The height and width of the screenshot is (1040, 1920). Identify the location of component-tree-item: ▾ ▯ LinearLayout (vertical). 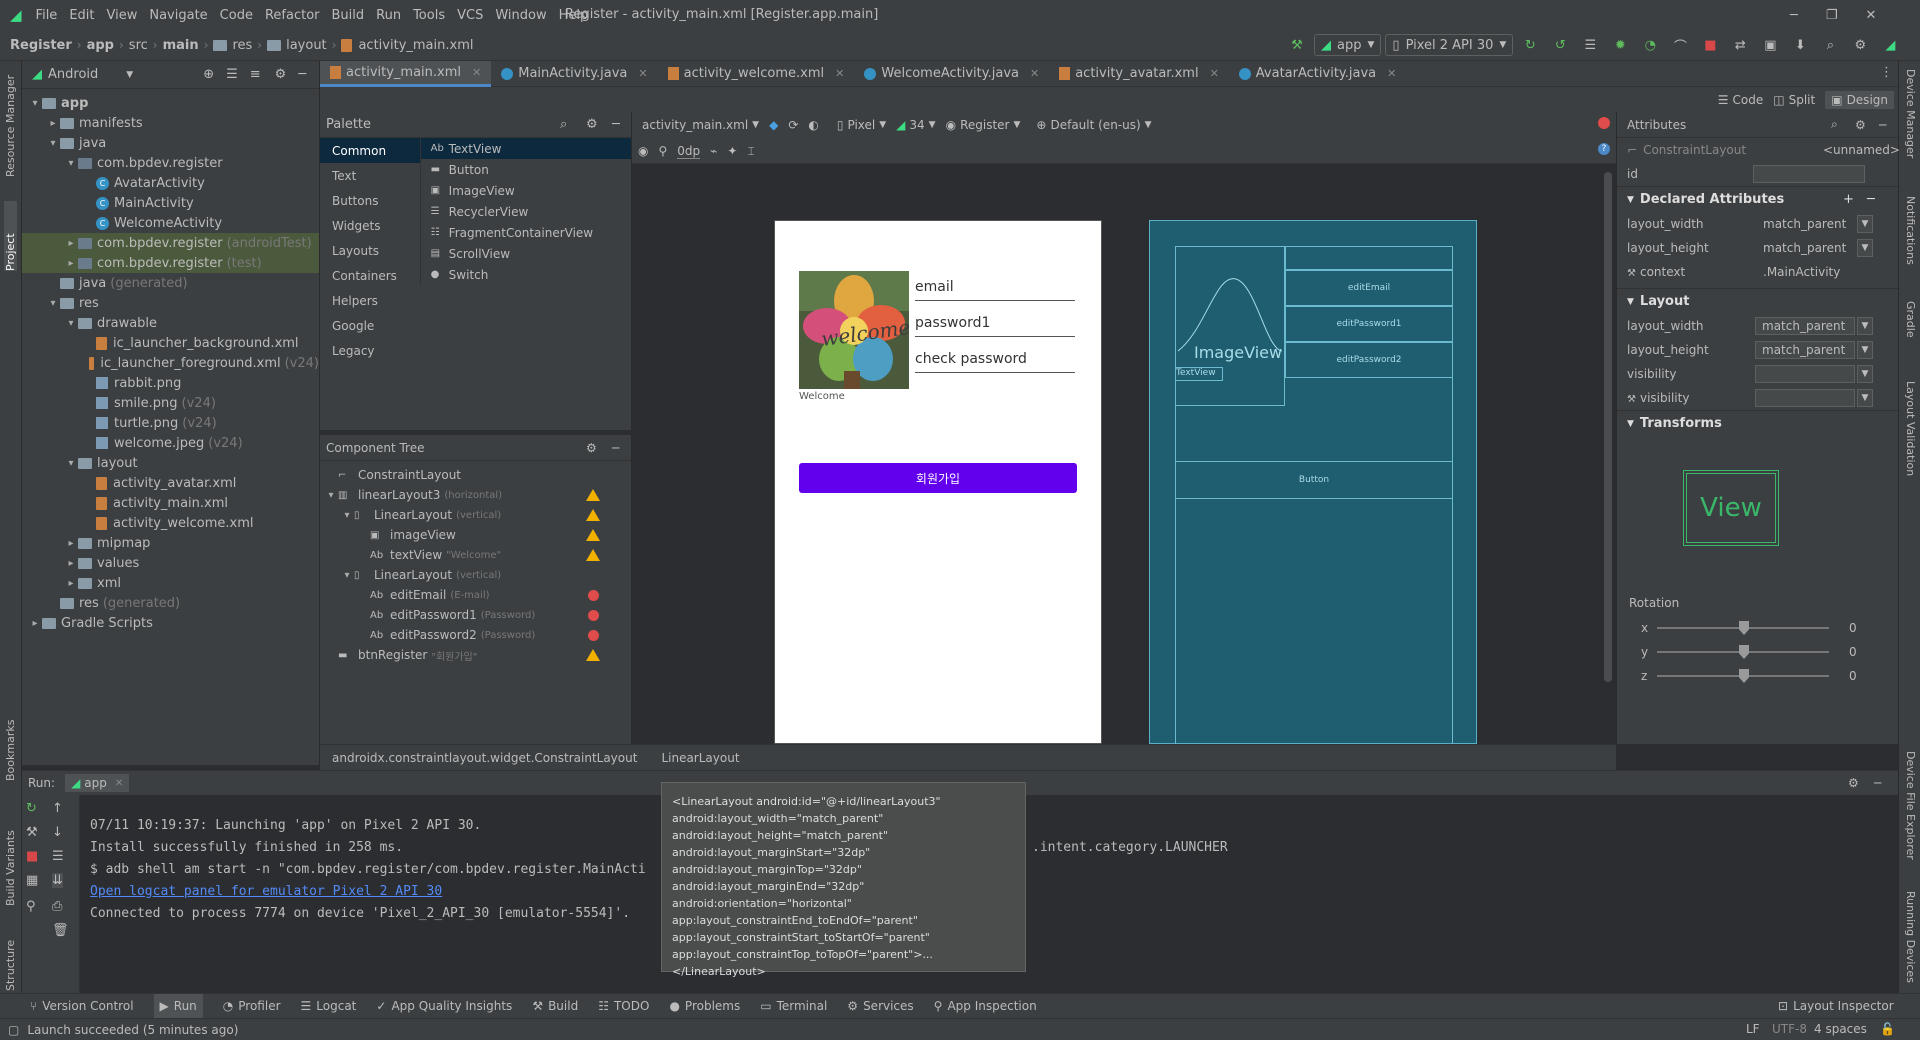
(475, 575).